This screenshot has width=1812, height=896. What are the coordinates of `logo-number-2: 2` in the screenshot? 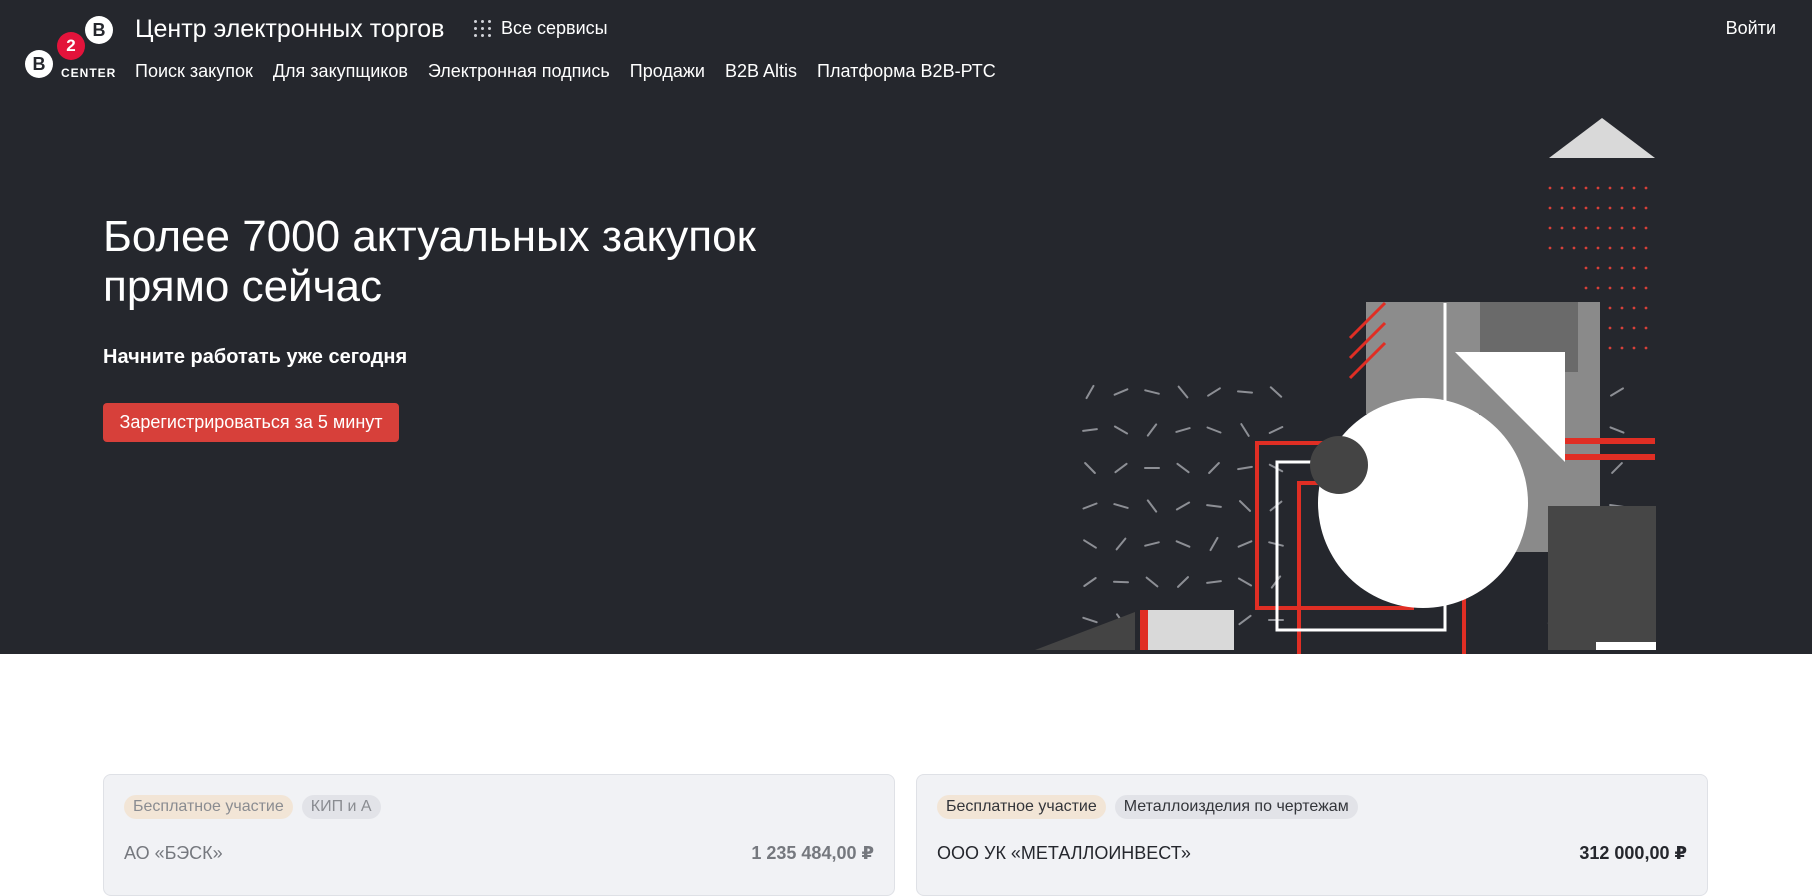 It's located at (71, 46).